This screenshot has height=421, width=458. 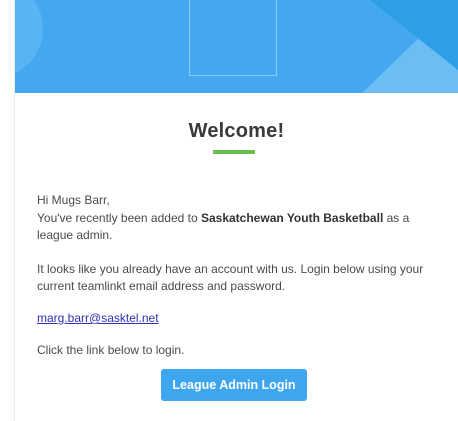 What do you see at coordinates (236, 131) in the screenshot?
I see `welcome-heading: Welcome!` at bounding box center [236, 131].